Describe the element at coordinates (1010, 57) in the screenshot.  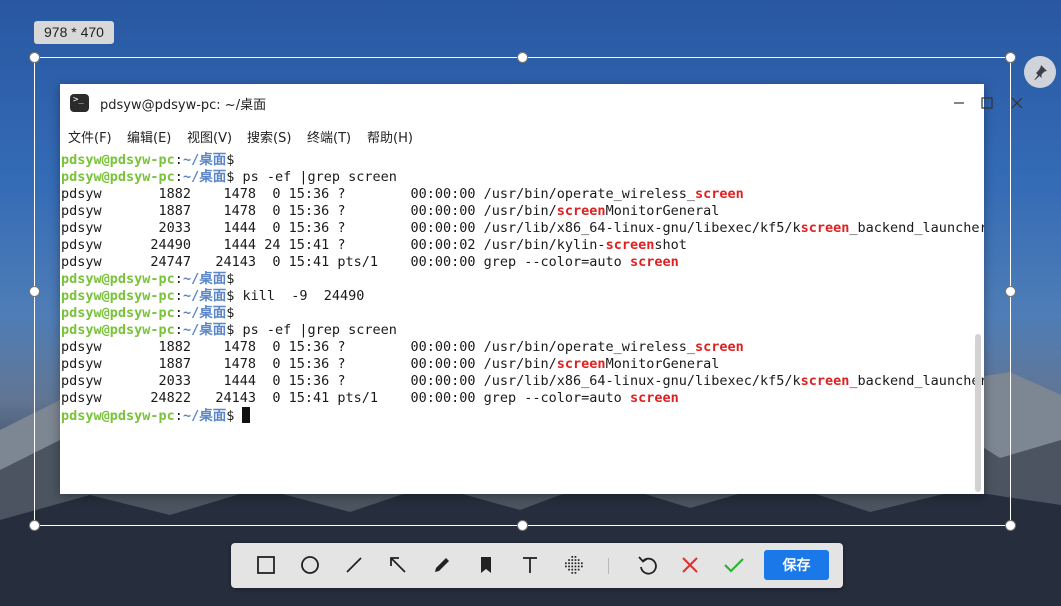
I see `resize-handle-top-right` at that location.